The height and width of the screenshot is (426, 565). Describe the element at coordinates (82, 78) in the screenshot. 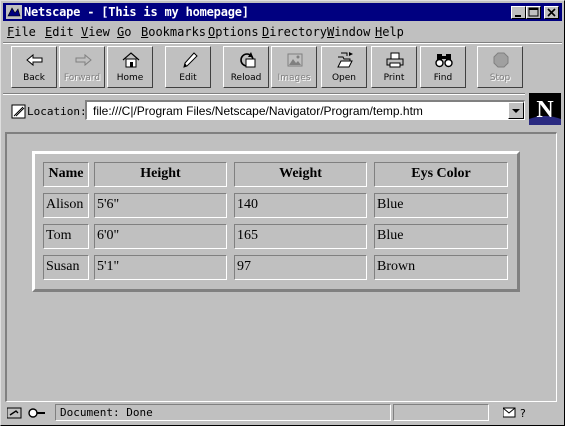

I see `forward-label: Forward` at that location.